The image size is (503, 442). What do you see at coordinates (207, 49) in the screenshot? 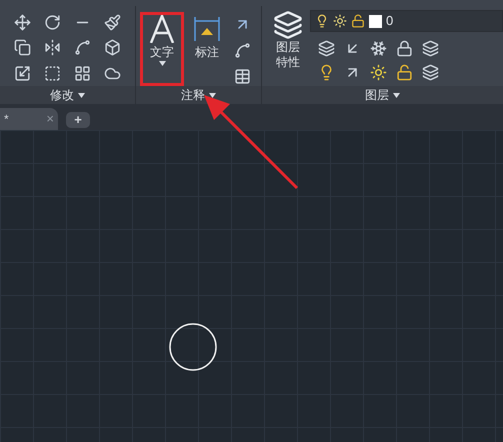
I see `dimension-button: 标注` at bounding box center [207, 49].